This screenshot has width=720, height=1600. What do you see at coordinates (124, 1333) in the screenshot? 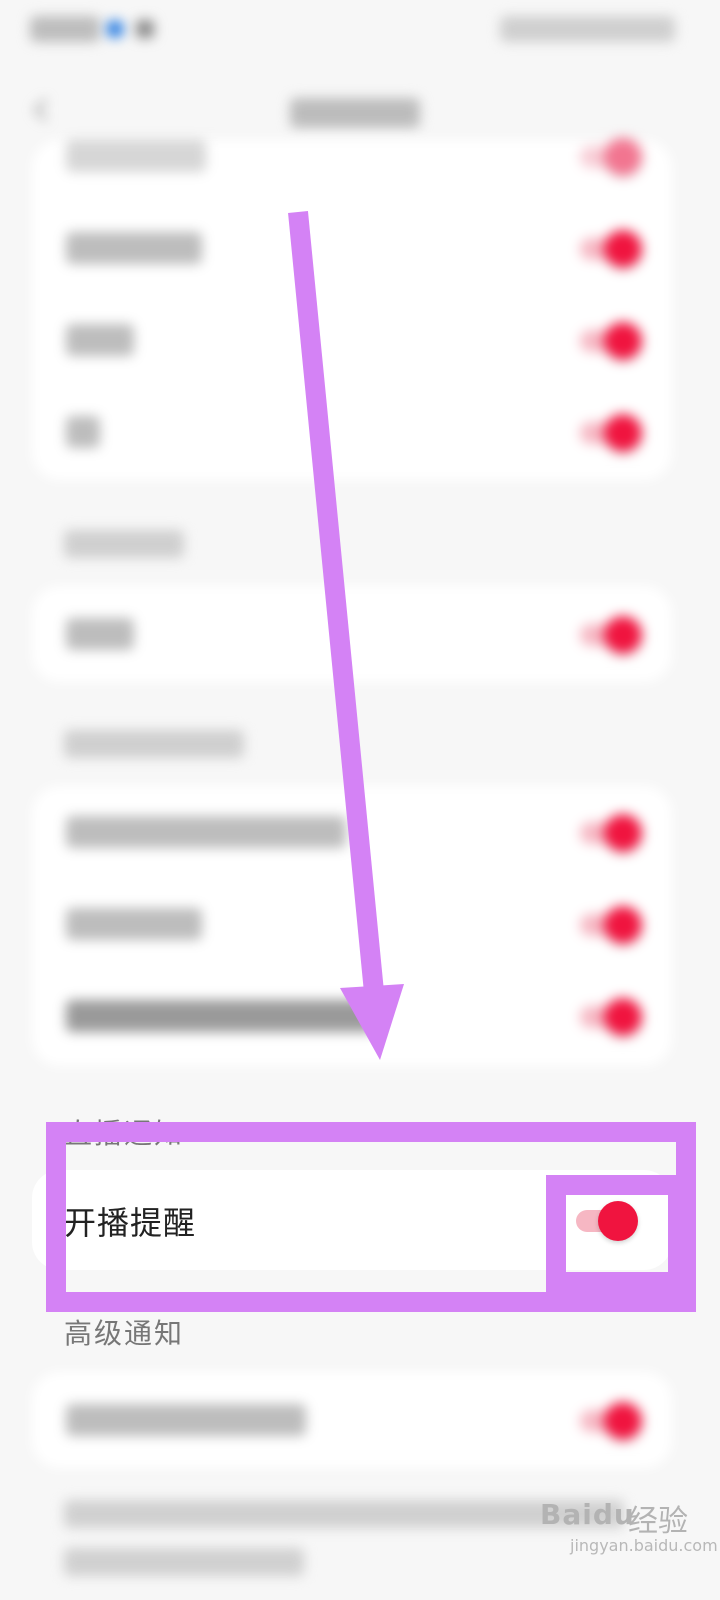
I see `section-title-advanced: 高级通知` at bounding box center [124, 1333].